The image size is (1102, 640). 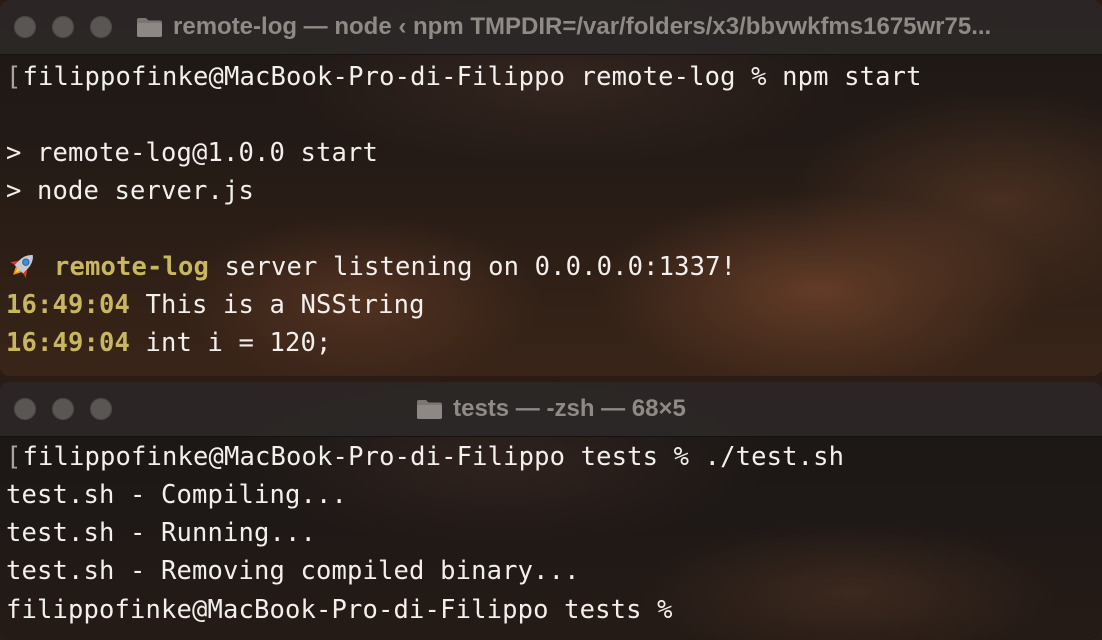 I want to click on log-line: 16:49:04 This is a NSString, so click(x=554, y=305).